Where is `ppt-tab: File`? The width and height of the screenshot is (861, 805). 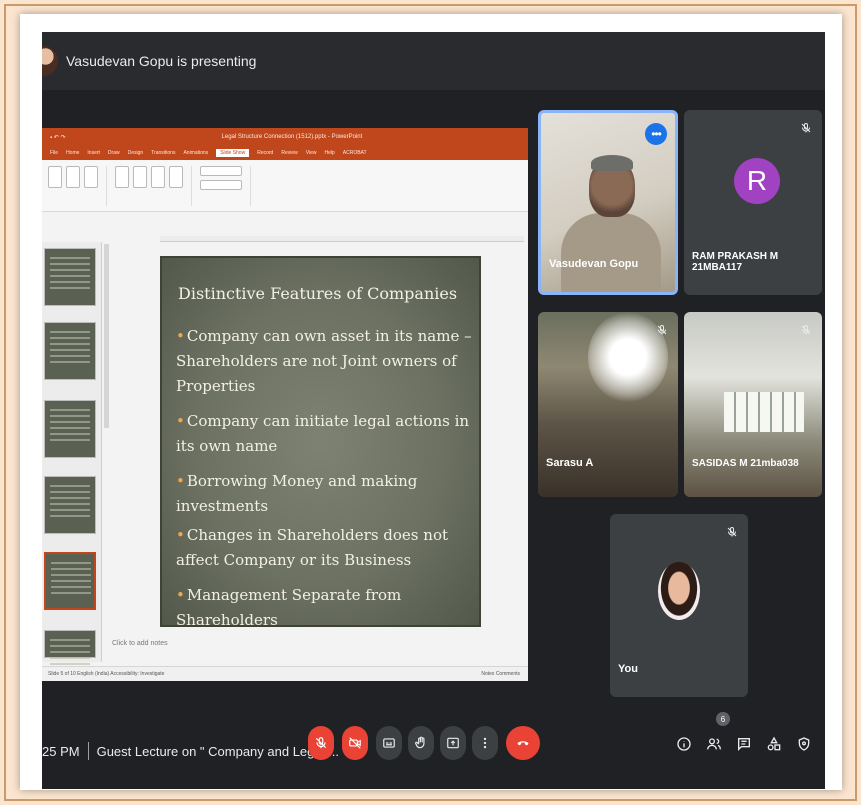 ppt-tab: File is located at coordinates (54, 153).